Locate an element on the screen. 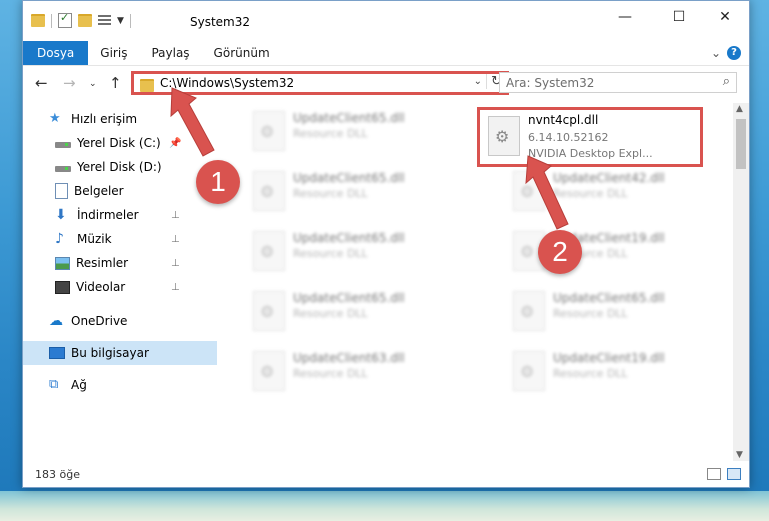 This screenshot has height=521, width=769. step-1-badge: 1 is located at coordinates (218, 182).